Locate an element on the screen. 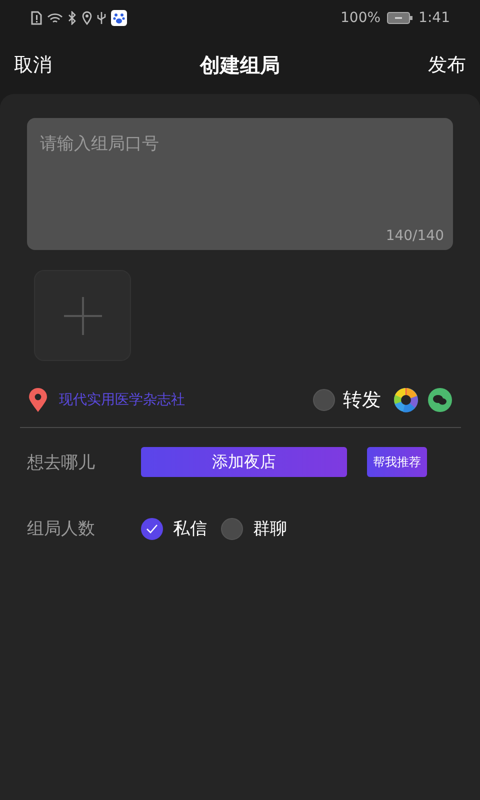  publish-button: 发布 is located at coordinates (447, 65).